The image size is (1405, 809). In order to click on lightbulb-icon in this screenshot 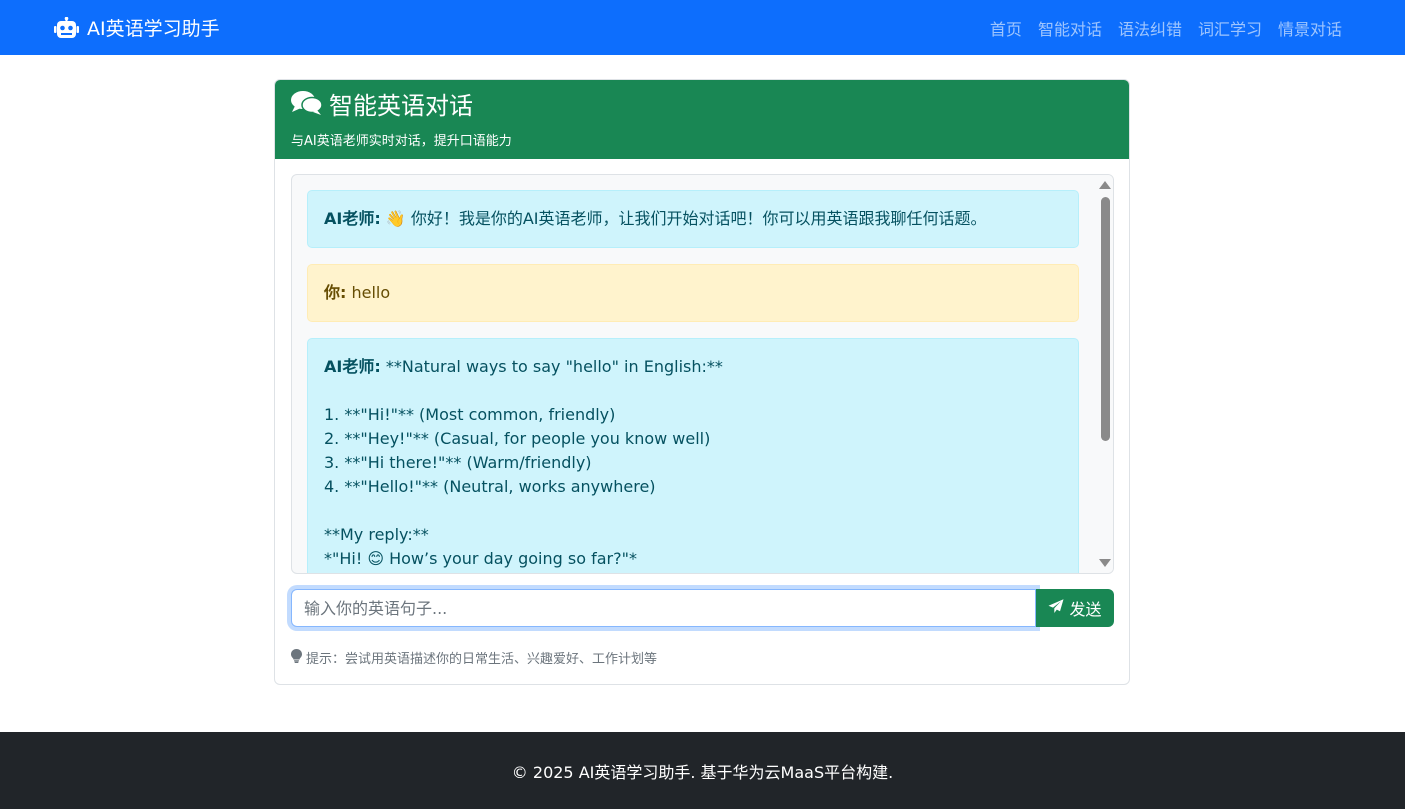, I will do `click(296, 657)`.